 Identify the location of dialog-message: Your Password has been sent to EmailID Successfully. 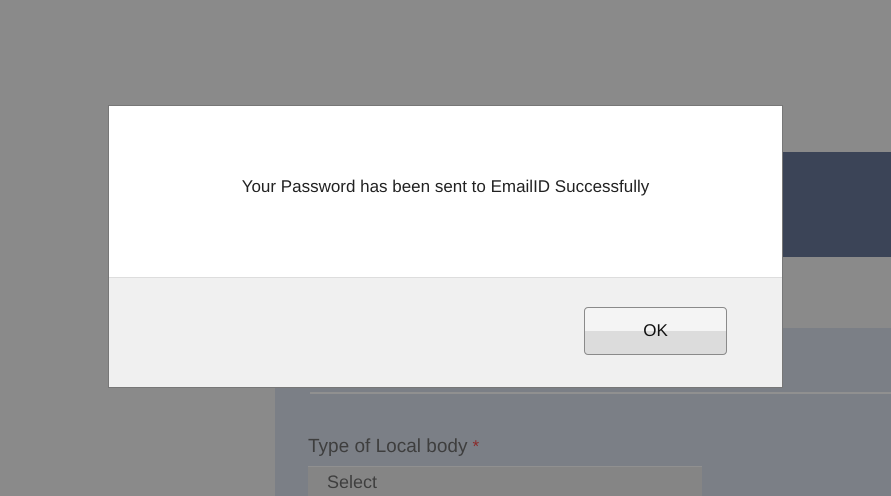
(446, 186).